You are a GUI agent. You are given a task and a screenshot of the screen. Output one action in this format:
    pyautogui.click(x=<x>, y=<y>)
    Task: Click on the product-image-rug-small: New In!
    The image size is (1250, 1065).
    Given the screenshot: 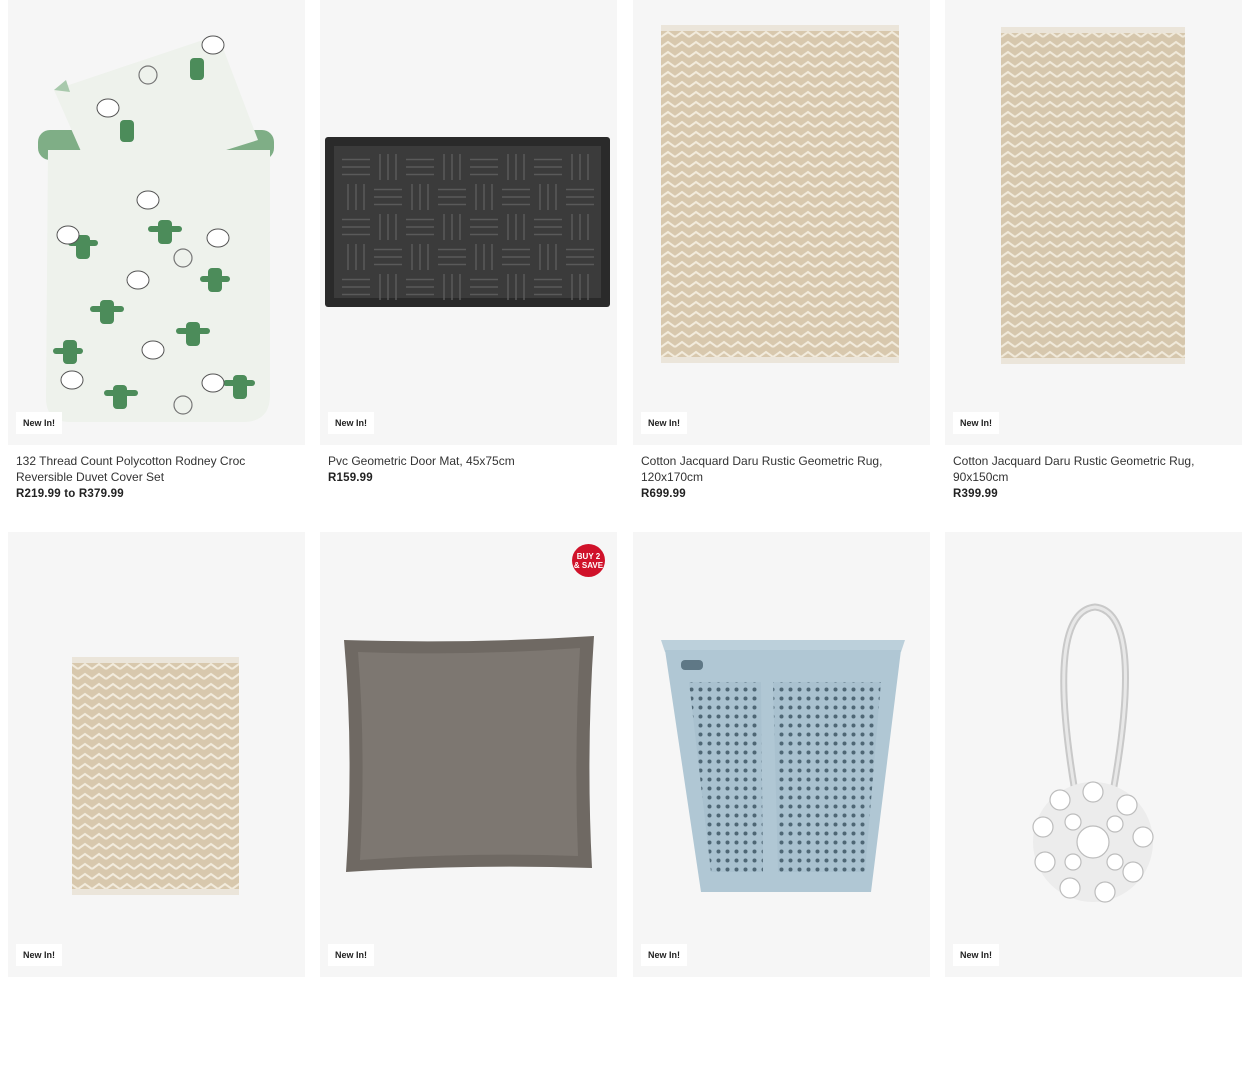 What is the action you would take?
    pyautogui.click(x=156, y=754)
    